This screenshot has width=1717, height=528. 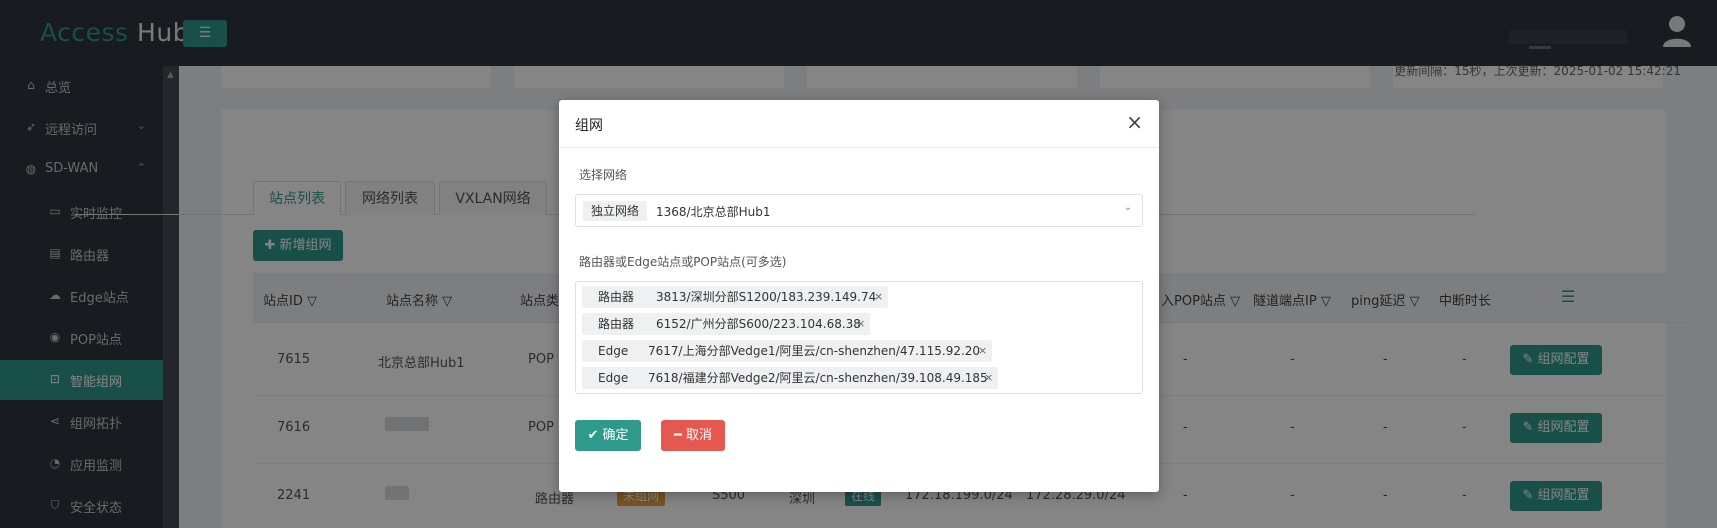 What do you see at coordinates (595, 435) in the screenshot?
I see `check-icon: ✔` at bounding box center [595, 435].